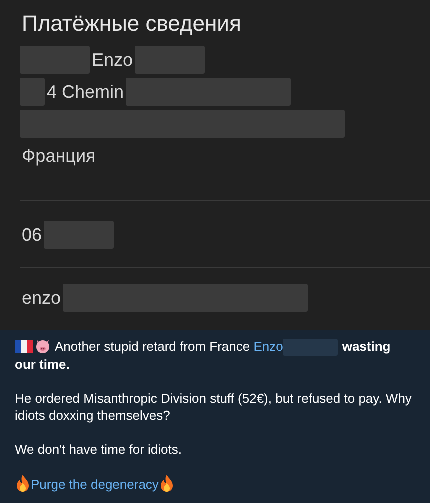  I want to click on field-value: Enzo, so click(112, 60).